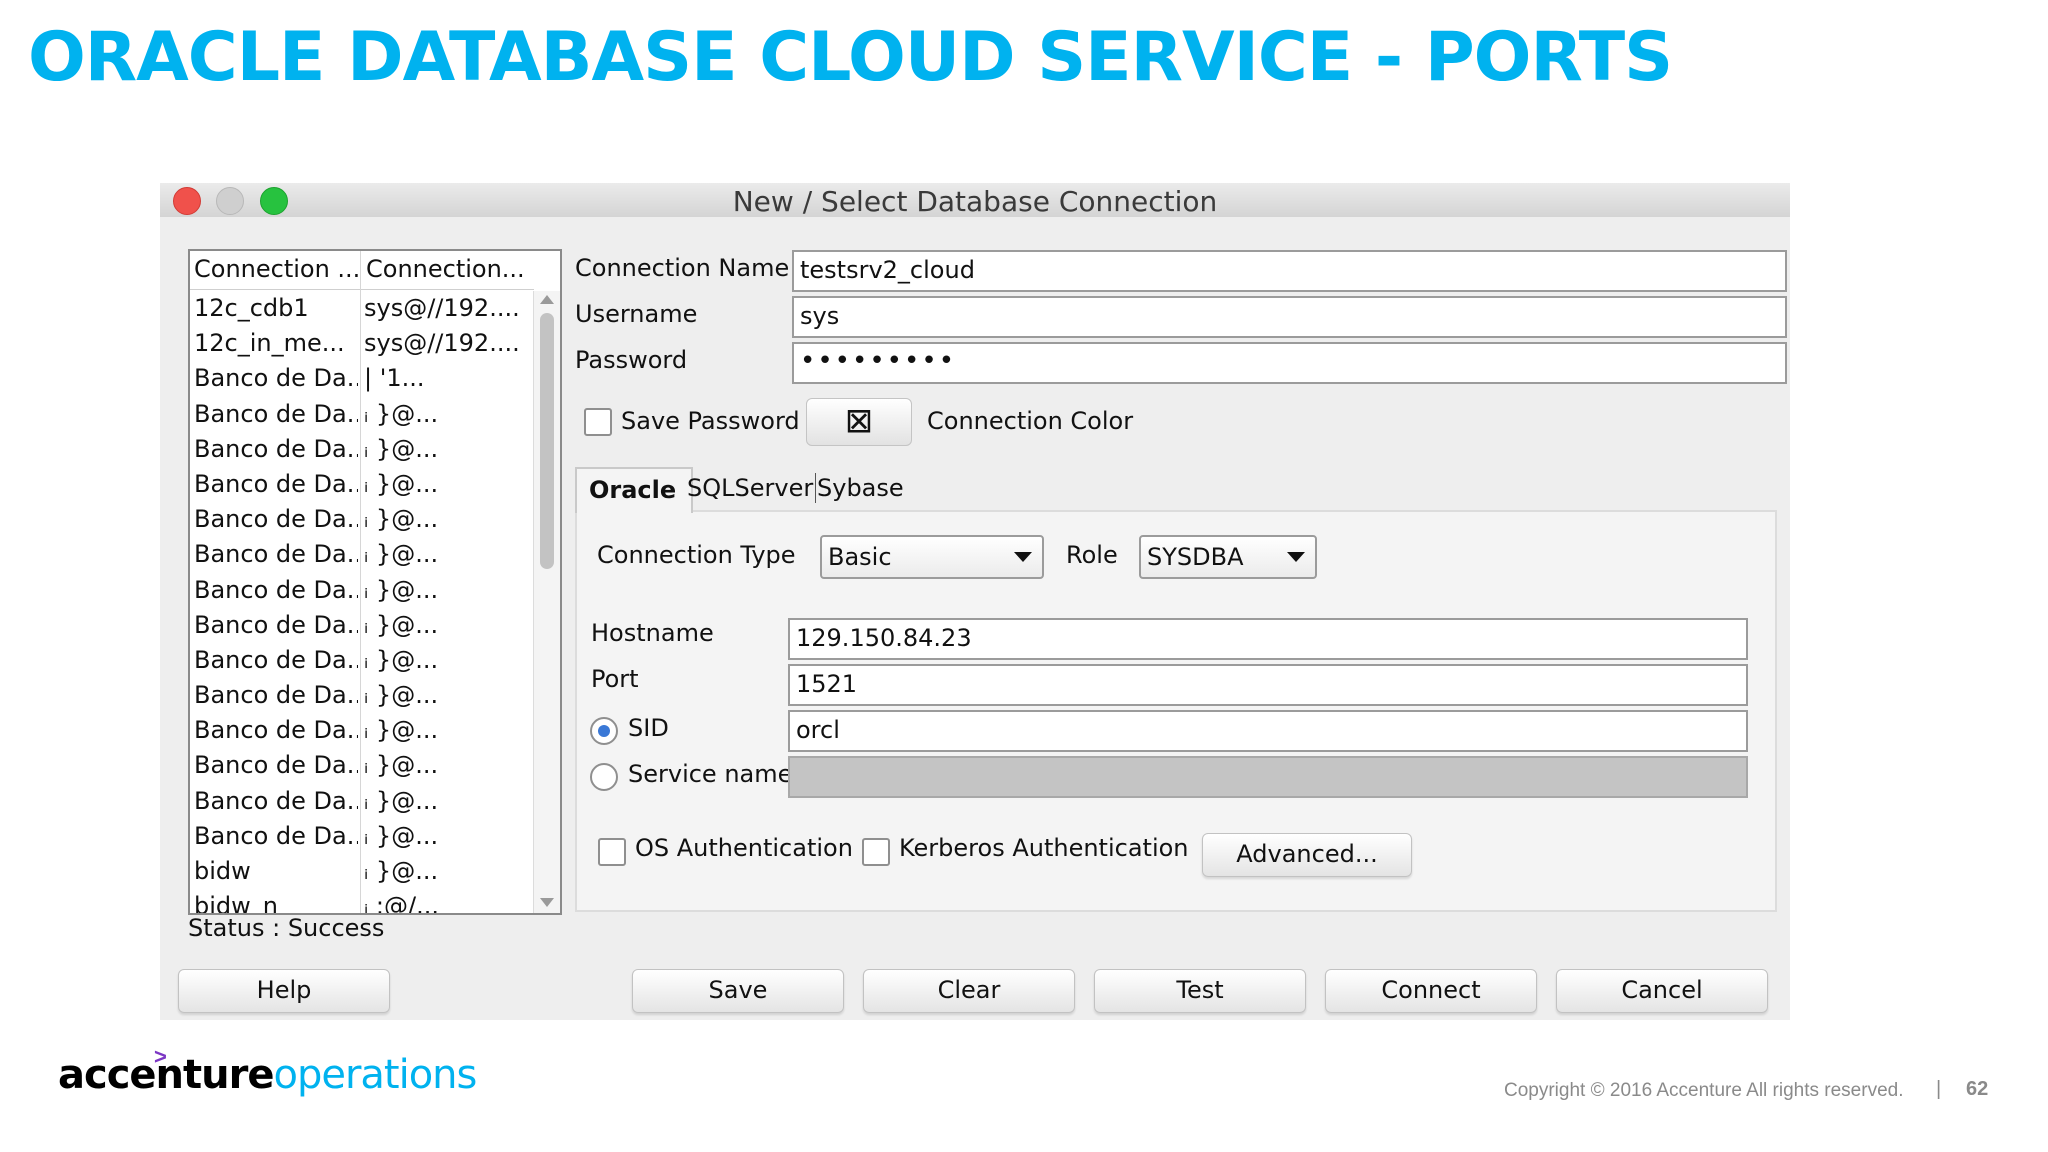 The width and height of the screenshot is (2048, 1152). I want to click on connection-color-label: Connection Color, so click(1030, 421).